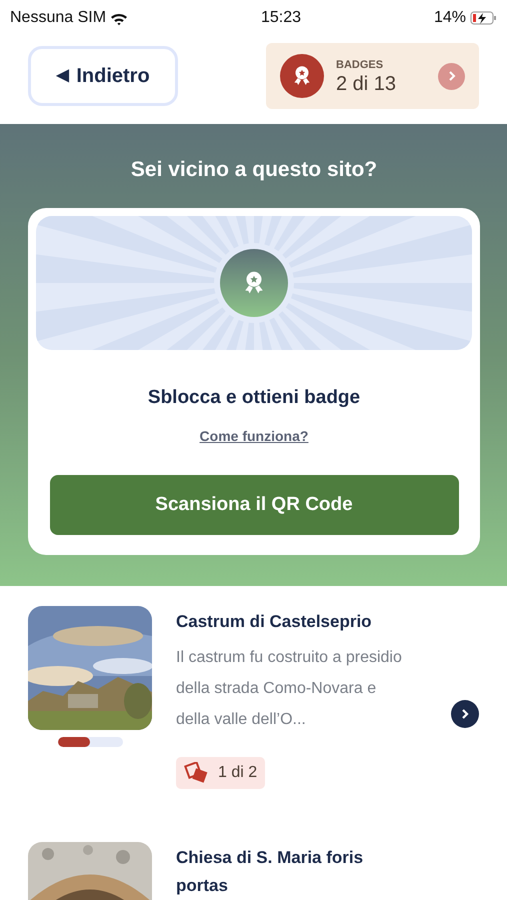 Image resolution: width=507 pixels, height=900 pixels. I want to click on battery-icon, so click(483, 18).